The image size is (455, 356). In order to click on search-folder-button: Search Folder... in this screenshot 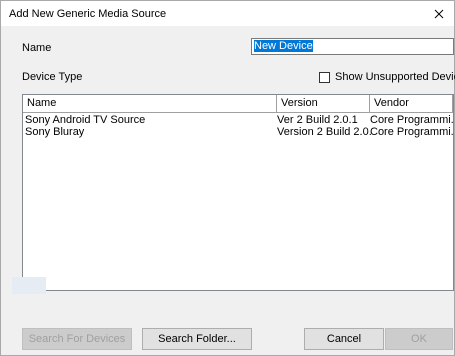, I will do `click(197, 339)`.